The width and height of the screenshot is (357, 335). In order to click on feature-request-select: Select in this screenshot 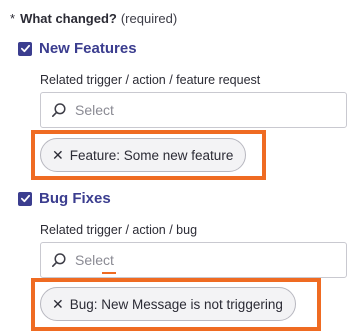, I will do `click(193, 110)`.